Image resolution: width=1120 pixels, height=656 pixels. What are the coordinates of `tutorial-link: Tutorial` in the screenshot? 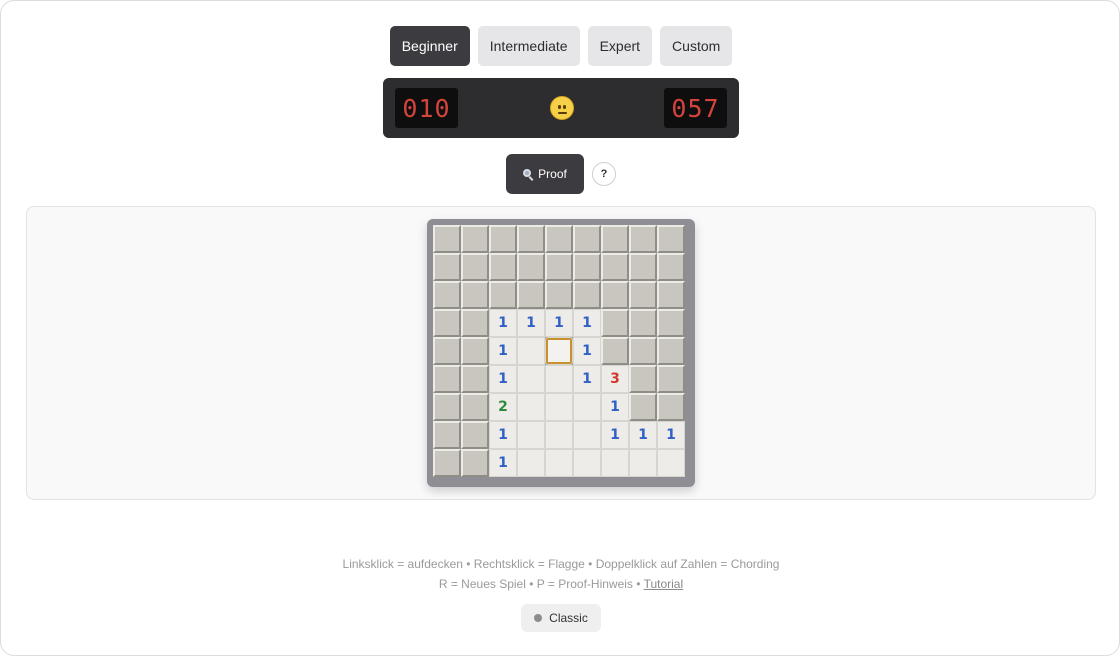 It's located at (664, 584).